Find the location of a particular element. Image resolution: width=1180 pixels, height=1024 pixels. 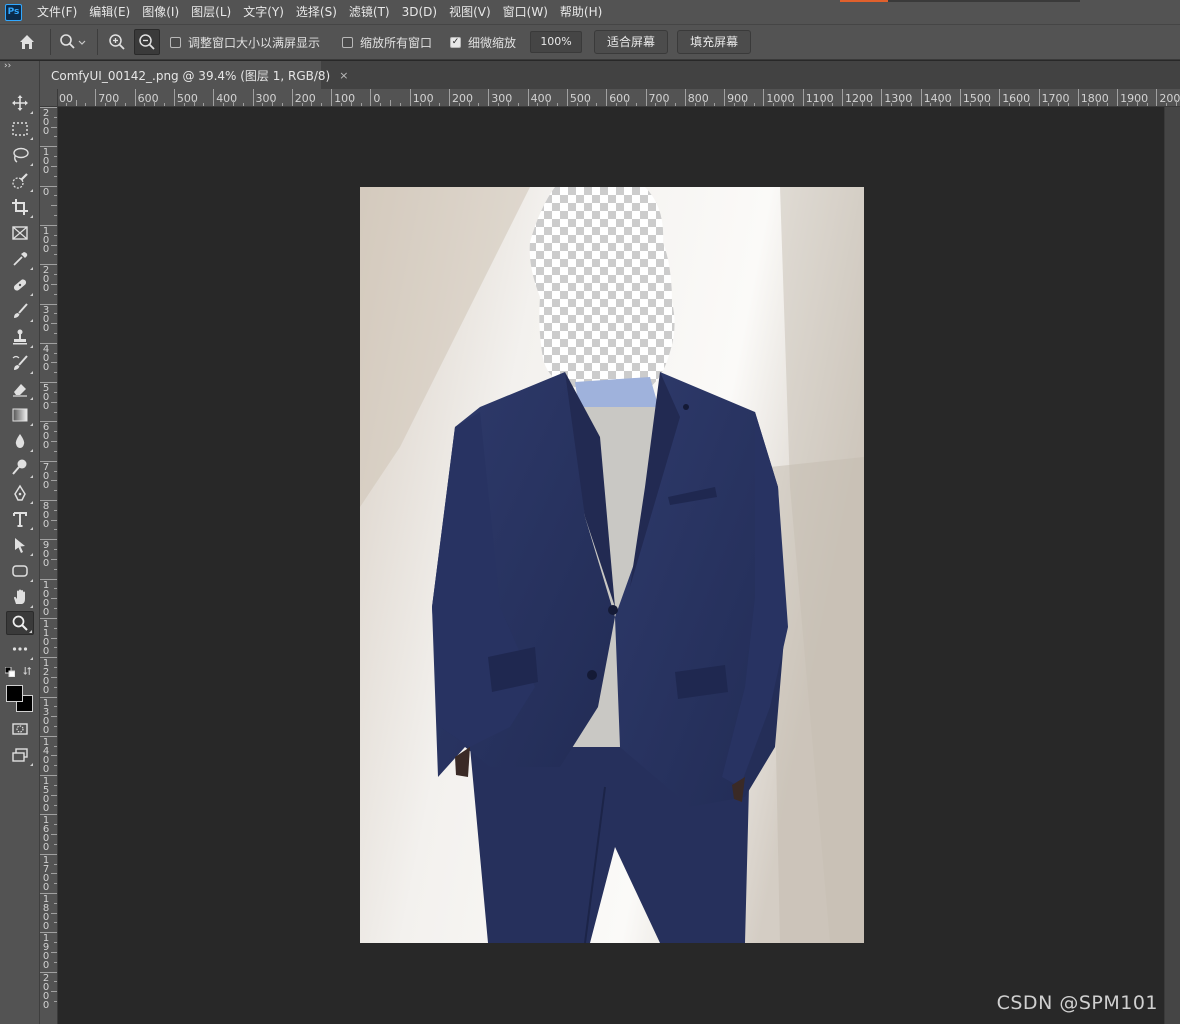

ruler-label: 500 is located at coordinates (46, 398).